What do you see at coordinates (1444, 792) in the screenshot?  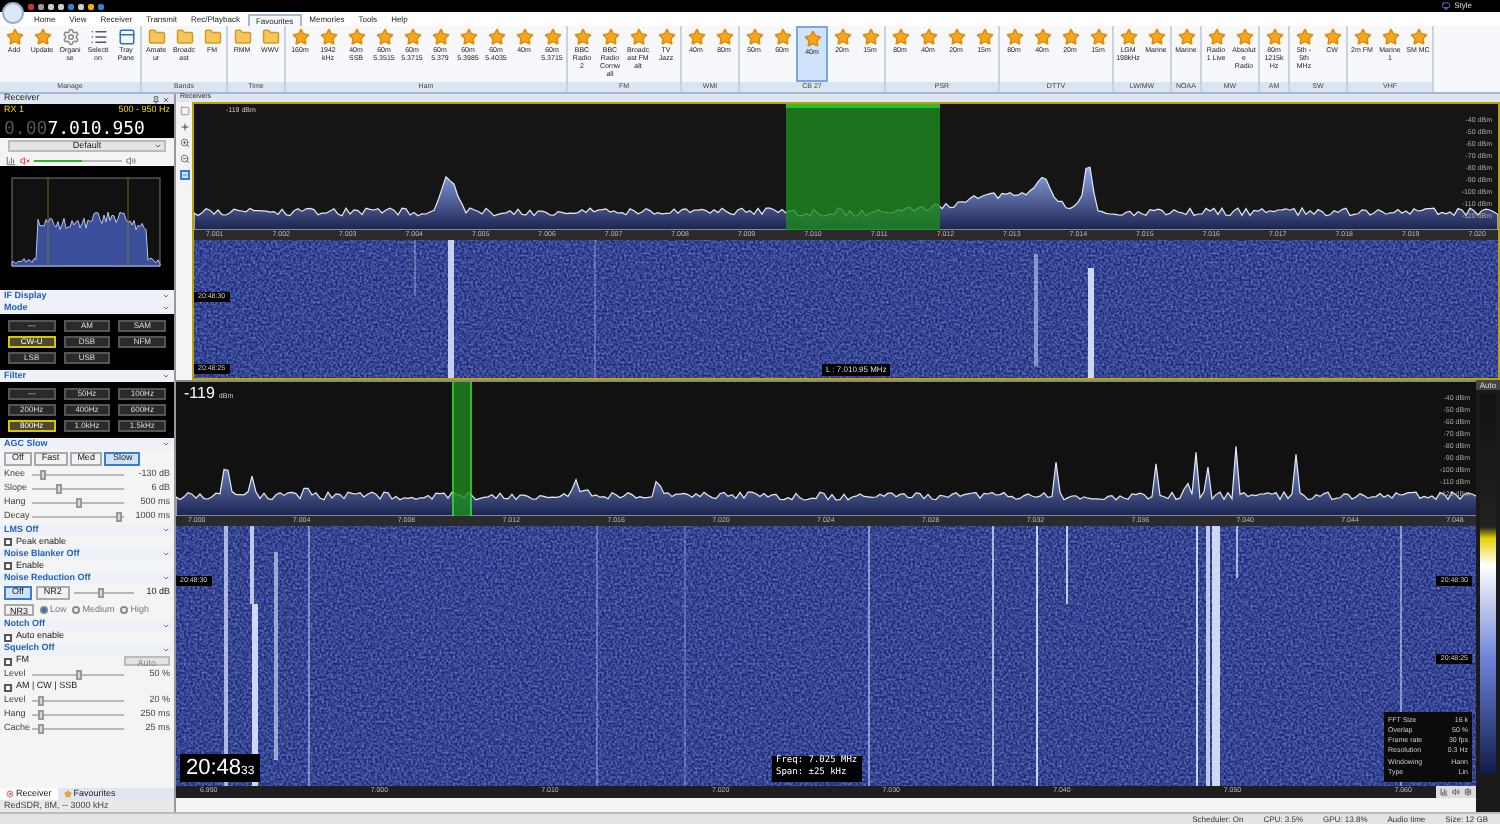 I see `chart-icon` at bounding box center [1444, 792].